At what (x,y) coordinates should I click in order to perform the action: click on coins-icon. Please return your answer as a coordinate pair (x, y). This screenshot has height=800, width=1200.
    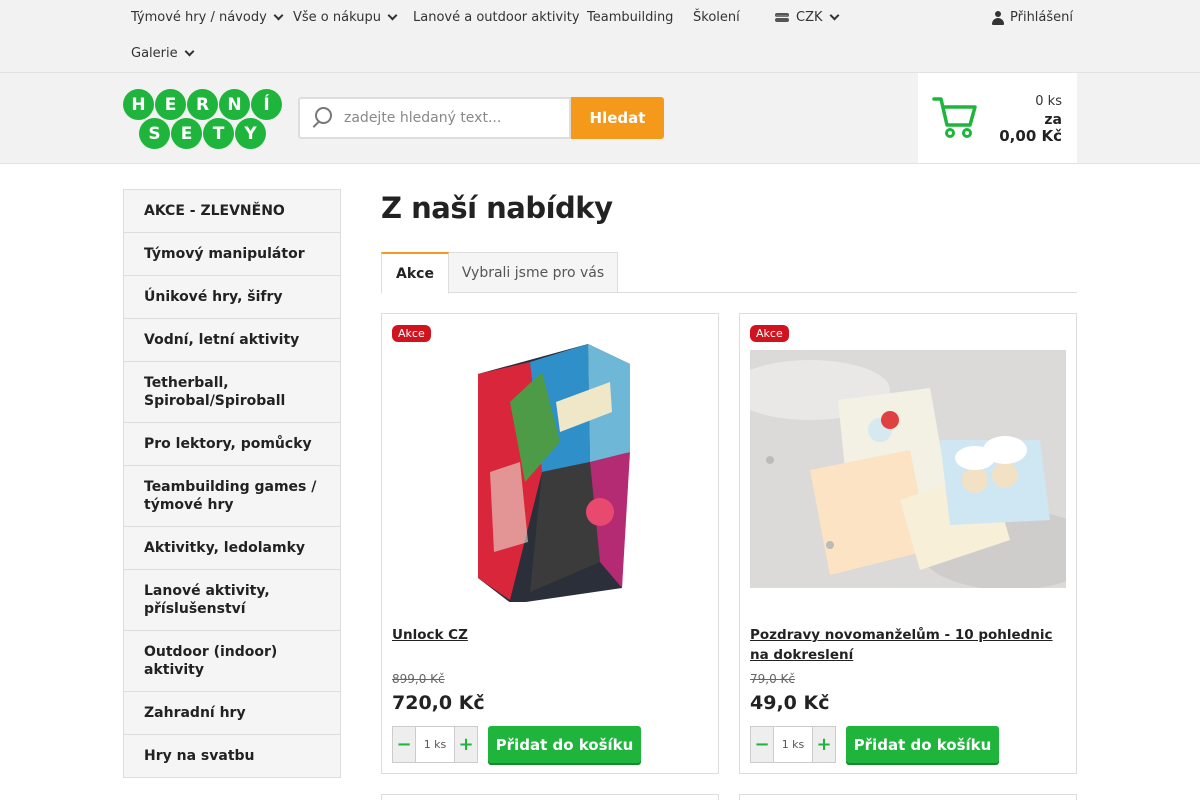
    Looking at the image, I should click on (782, 17).